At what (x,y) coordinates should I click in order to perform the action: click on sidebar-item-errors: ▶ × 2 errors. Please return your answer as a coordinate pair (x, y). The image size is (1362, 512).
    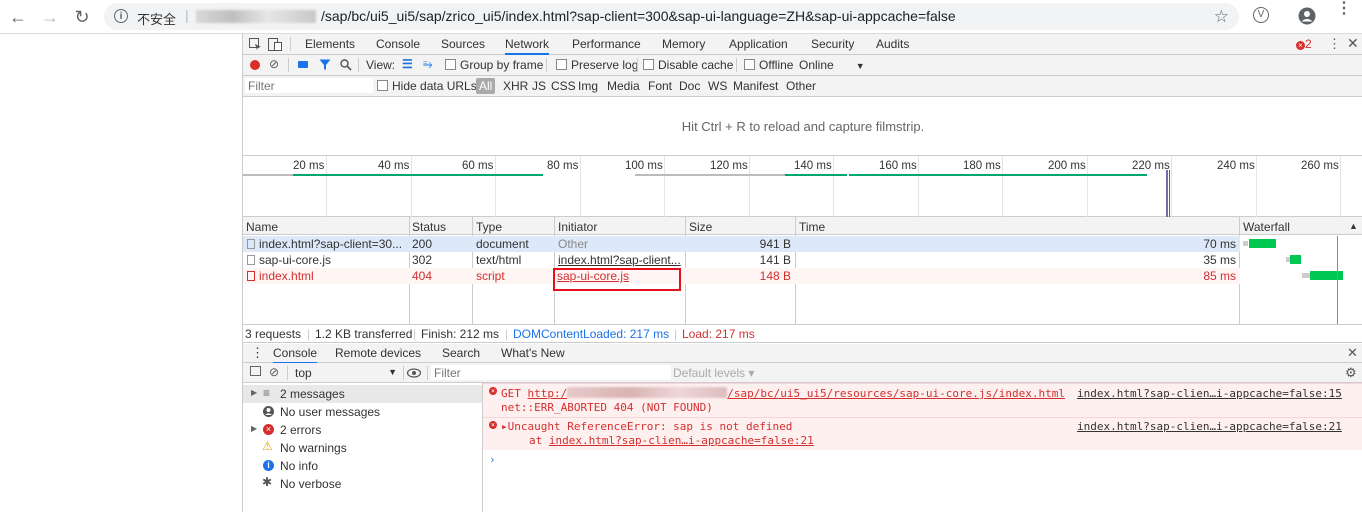
    Looking at the image, I should click on (362, 430).